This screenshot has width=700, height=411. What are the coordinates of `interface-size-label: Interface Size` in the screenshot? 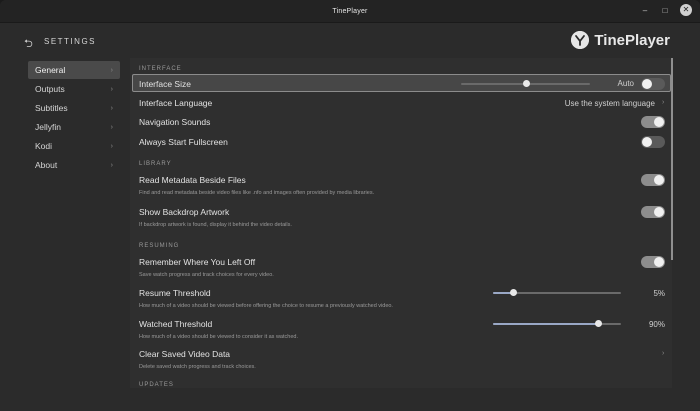 It's located at (165, 84).